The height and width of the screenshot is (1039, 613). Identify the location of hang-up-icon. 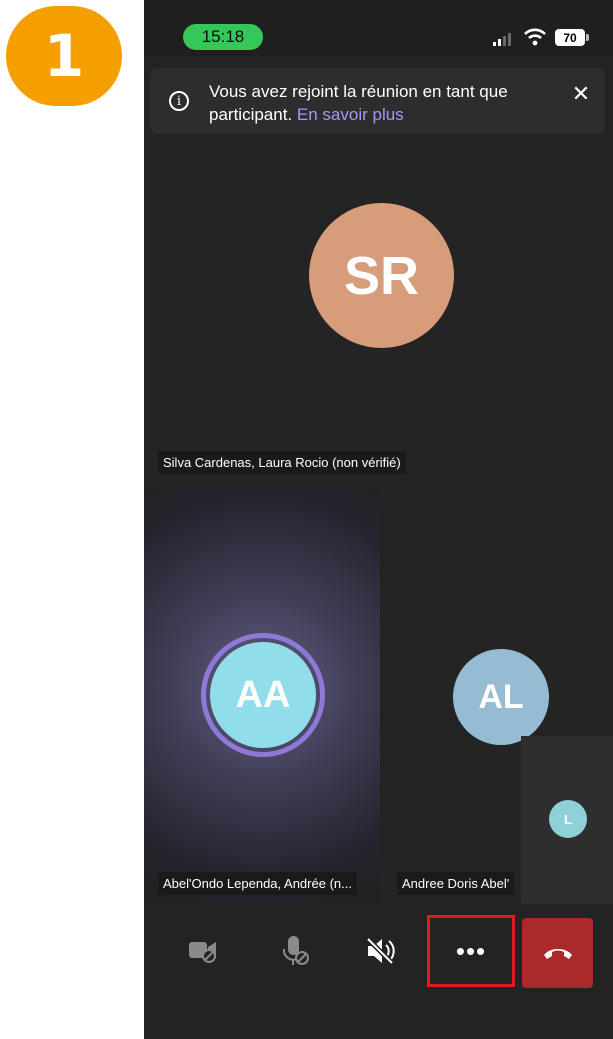
(557, 954).